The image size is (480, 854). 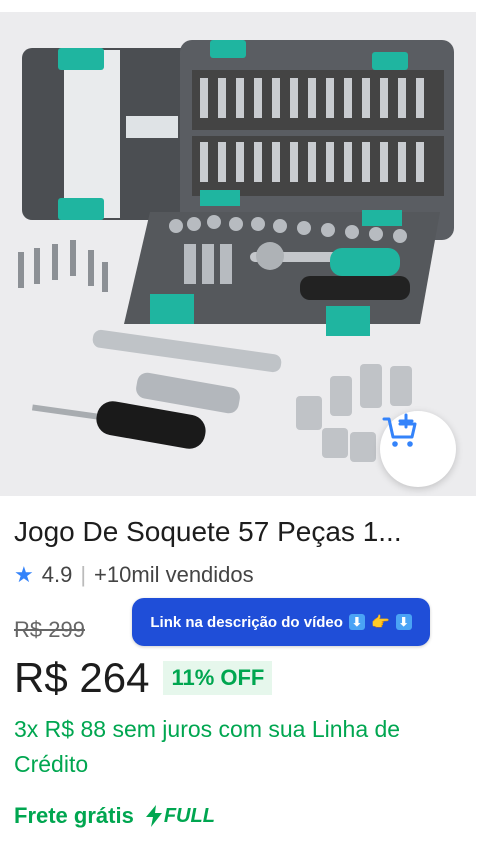 I want to click on add-to-cart-icon, so click(x=399, y=430).